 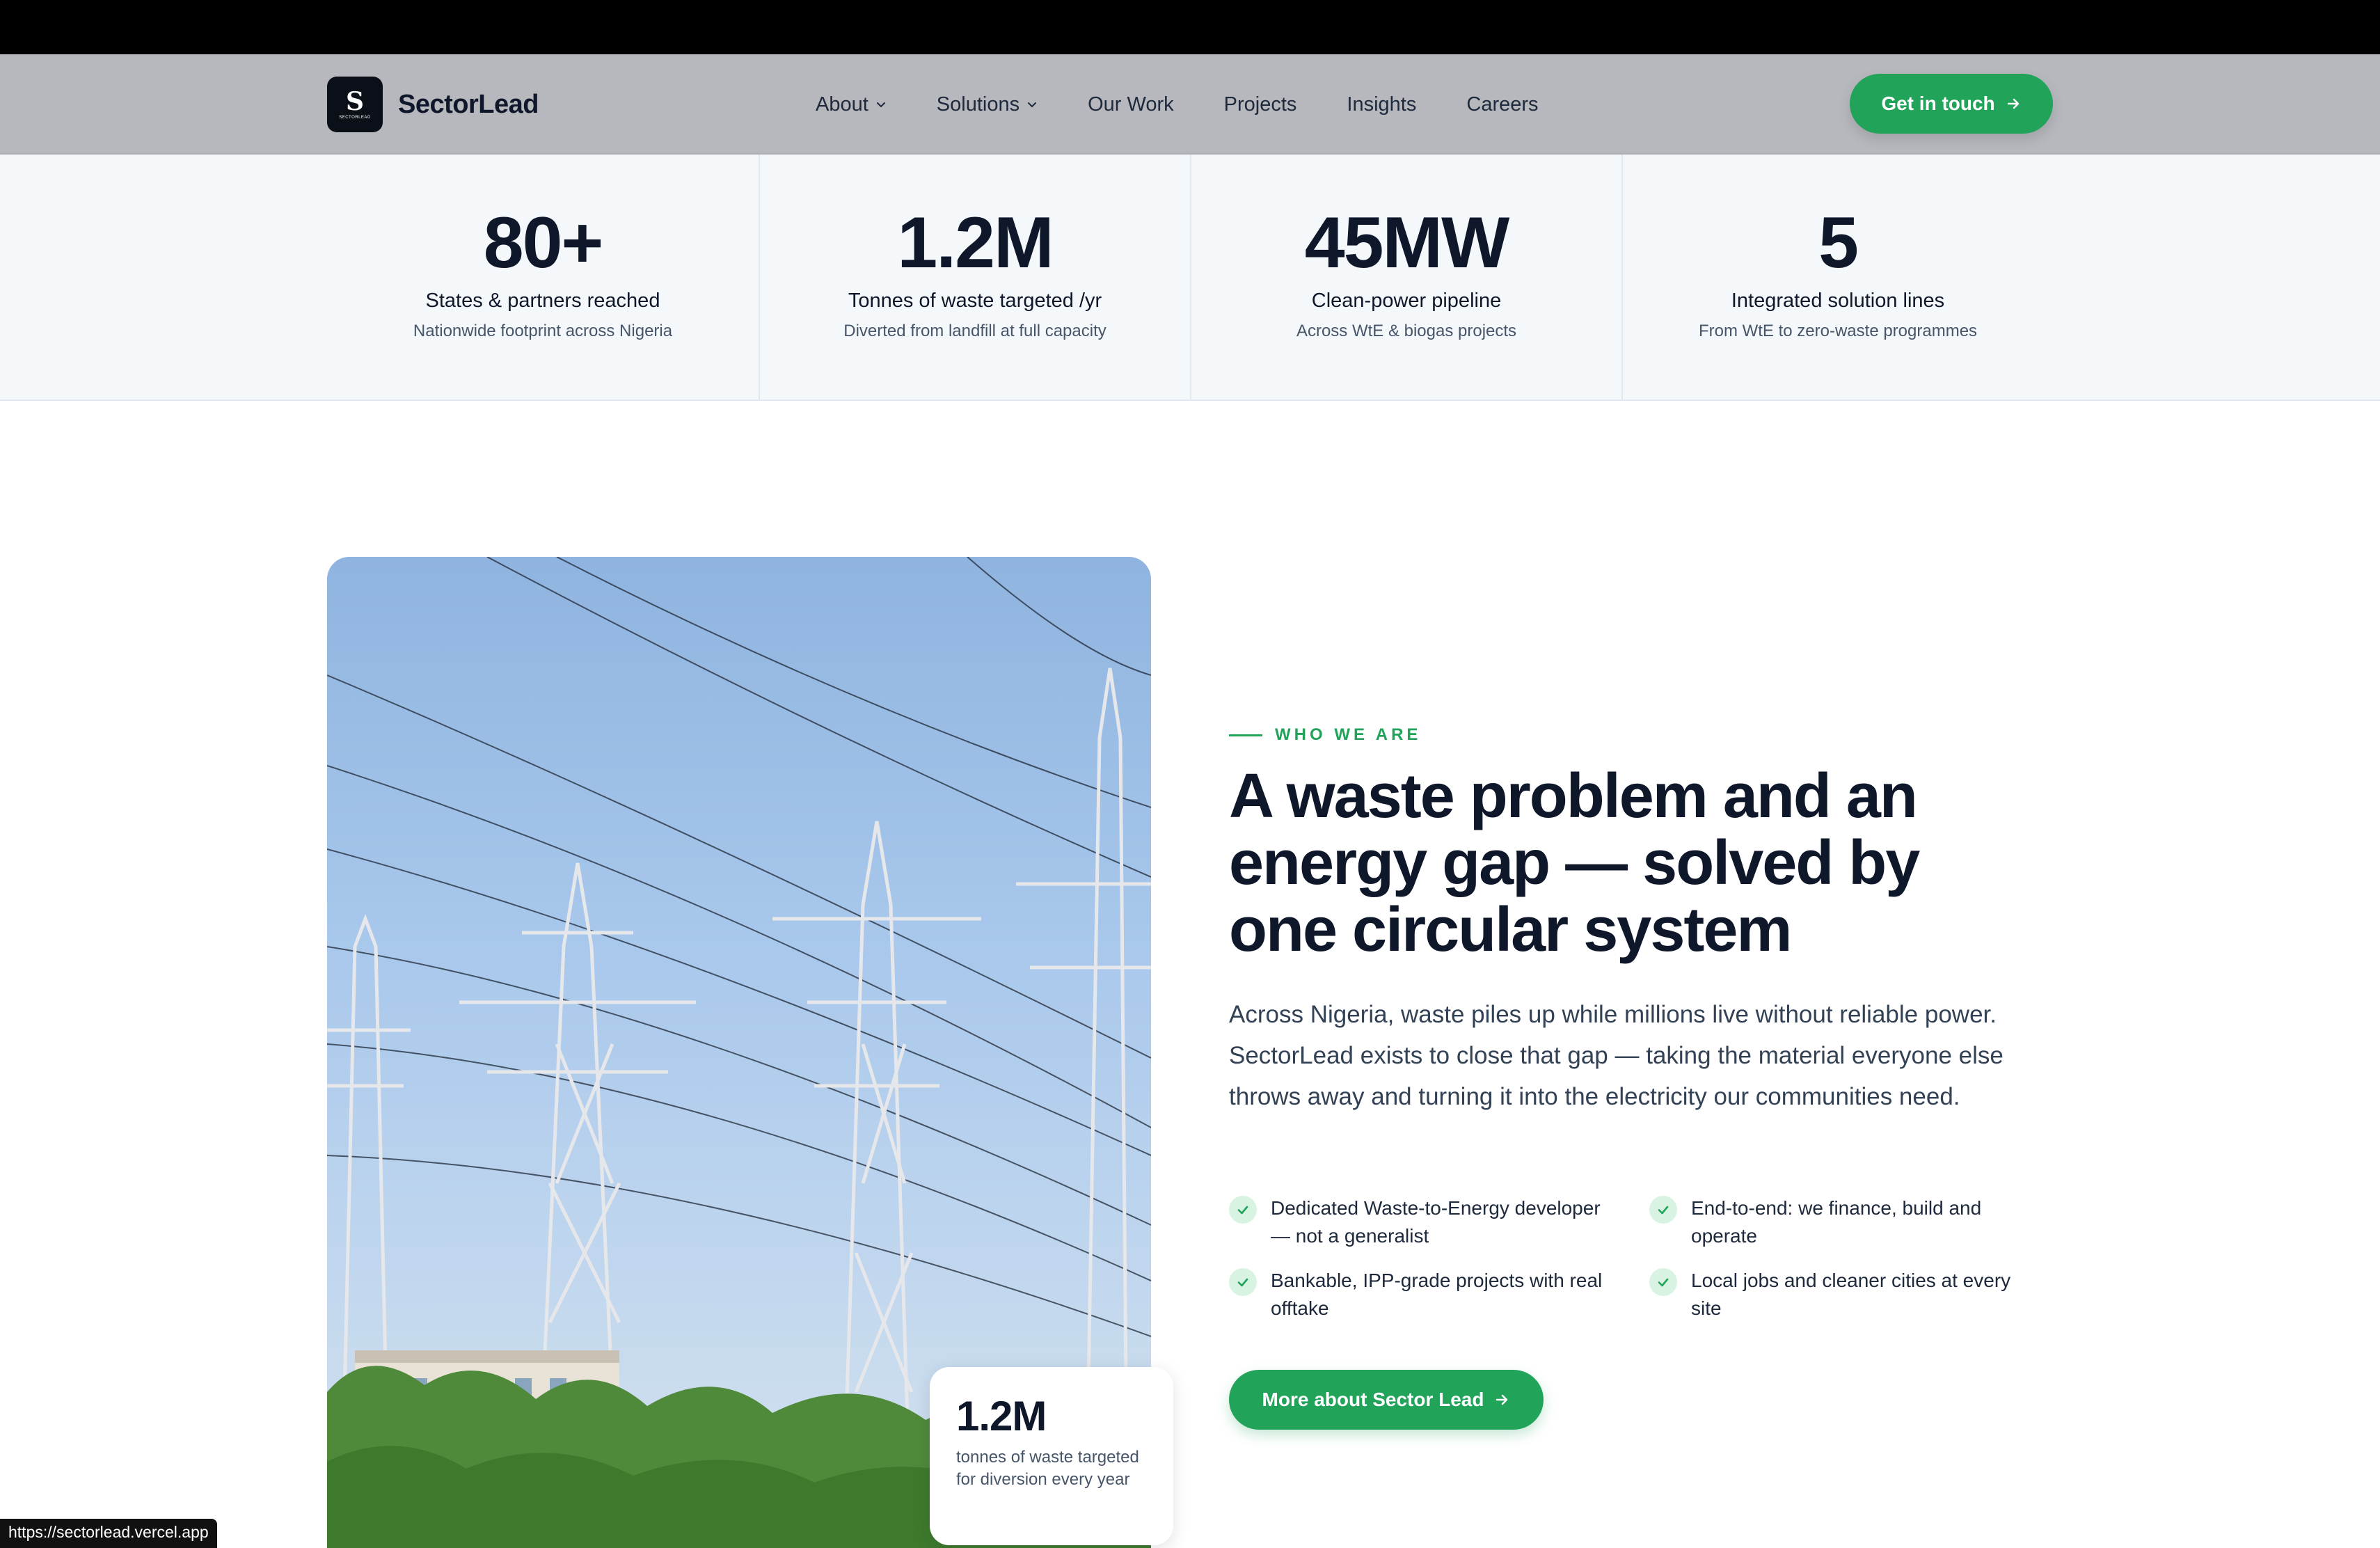 I want to click on nav-item-label: Careers, so click(x=1502, y=104).